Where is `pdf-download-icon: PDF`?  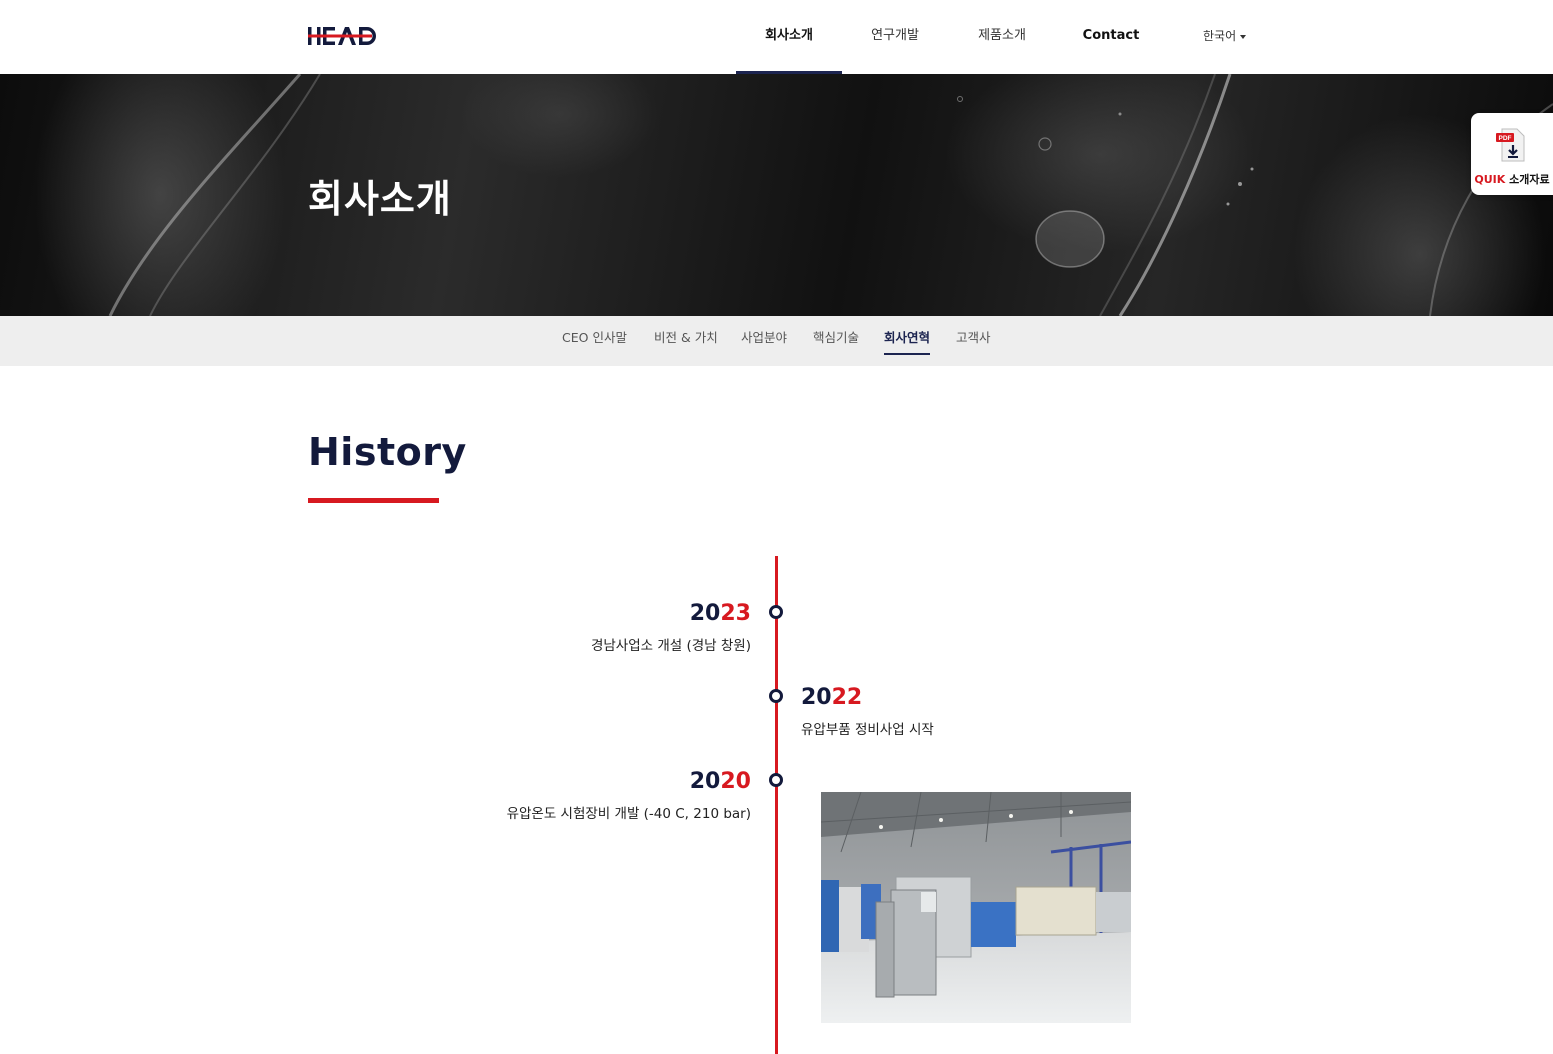
pdf-download-icon: PDF is located at coordinates (1510, 145).